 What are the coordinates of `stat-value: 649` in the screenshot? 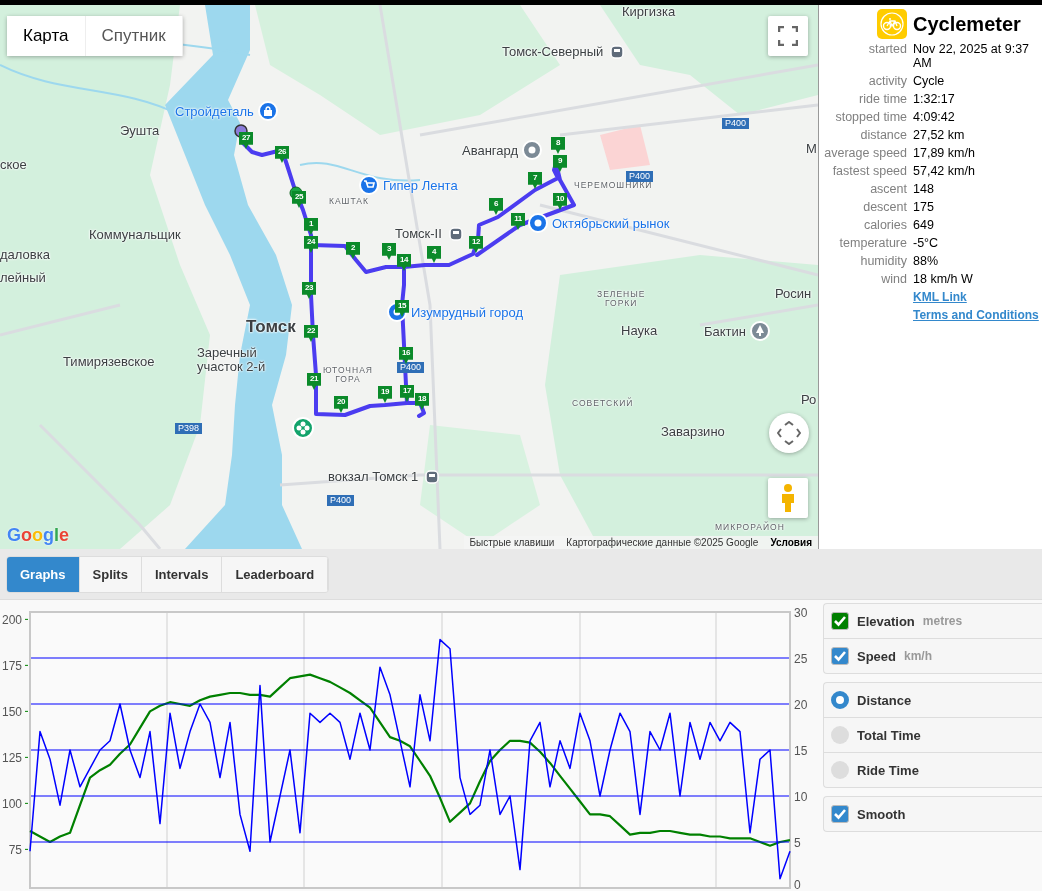 It's located at (924, 225).